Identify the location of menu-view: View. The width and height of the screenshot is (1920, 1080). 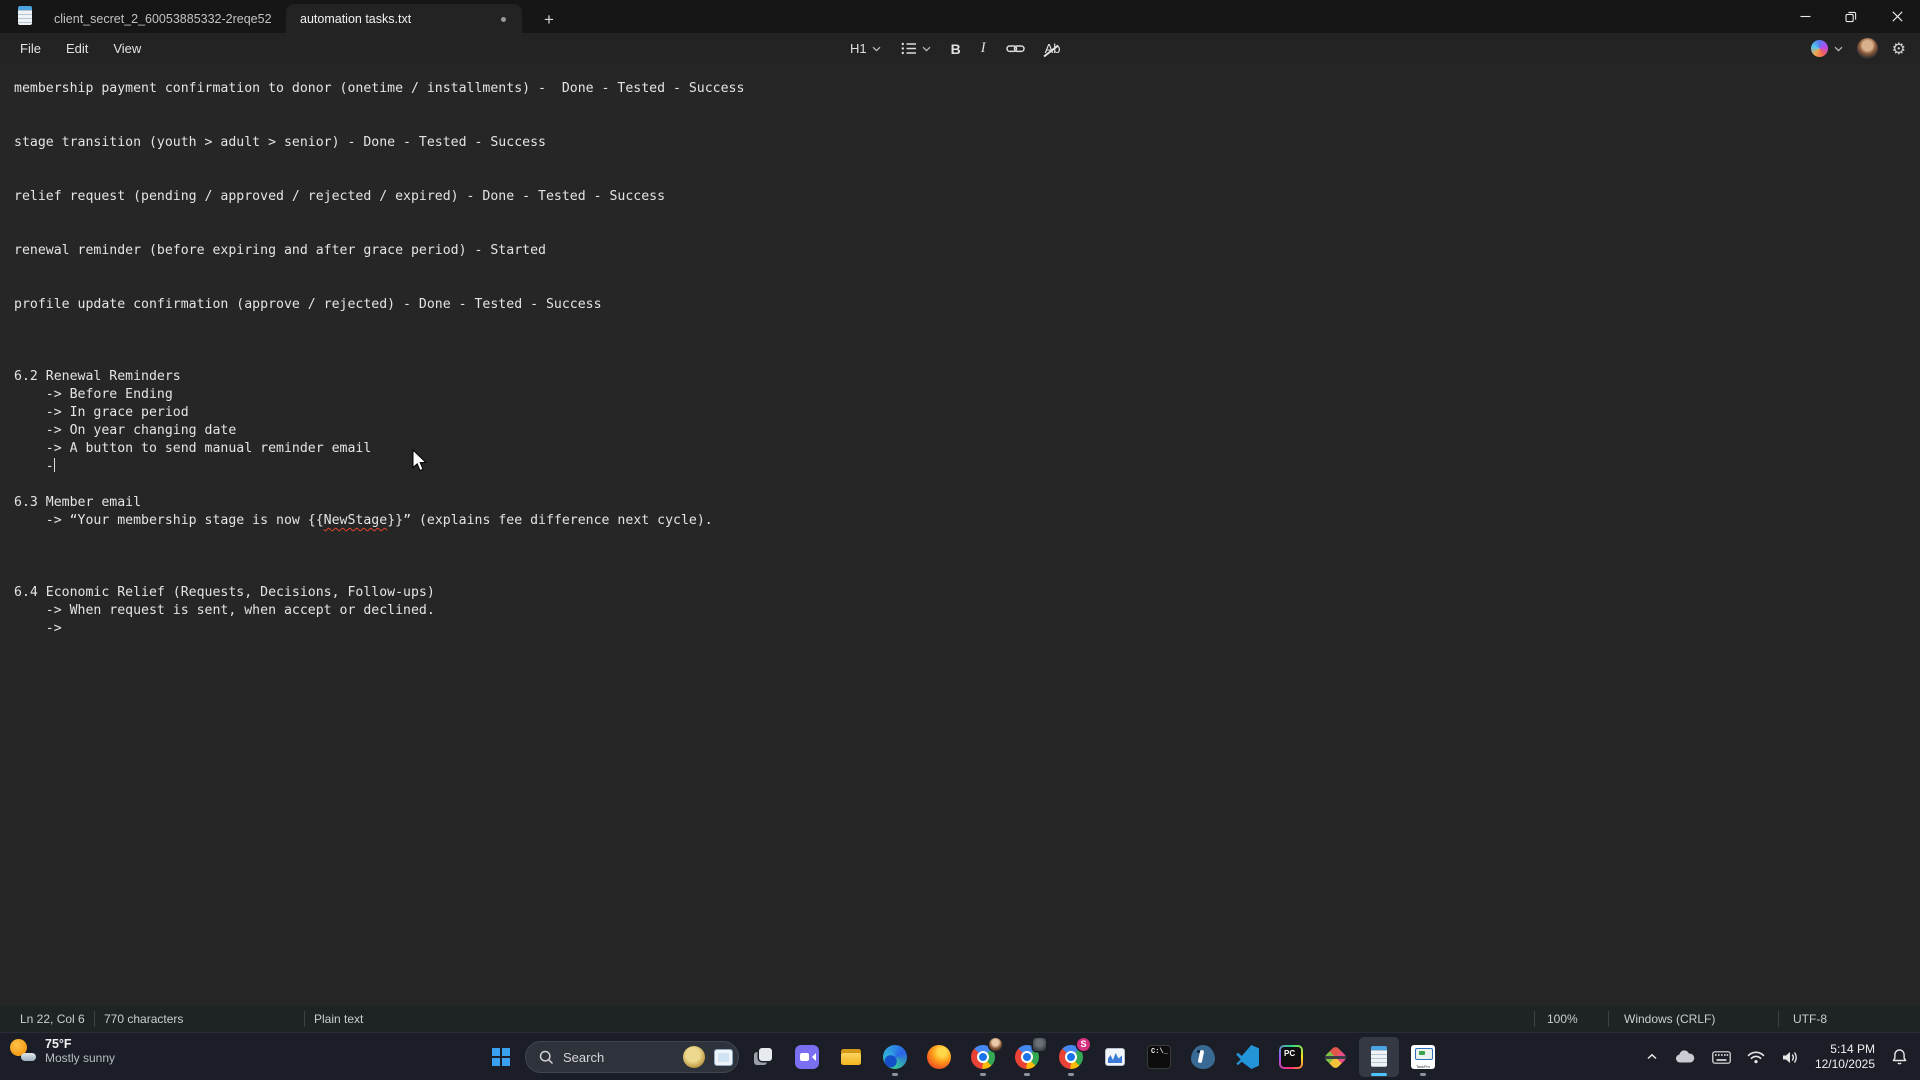
(127, 48).